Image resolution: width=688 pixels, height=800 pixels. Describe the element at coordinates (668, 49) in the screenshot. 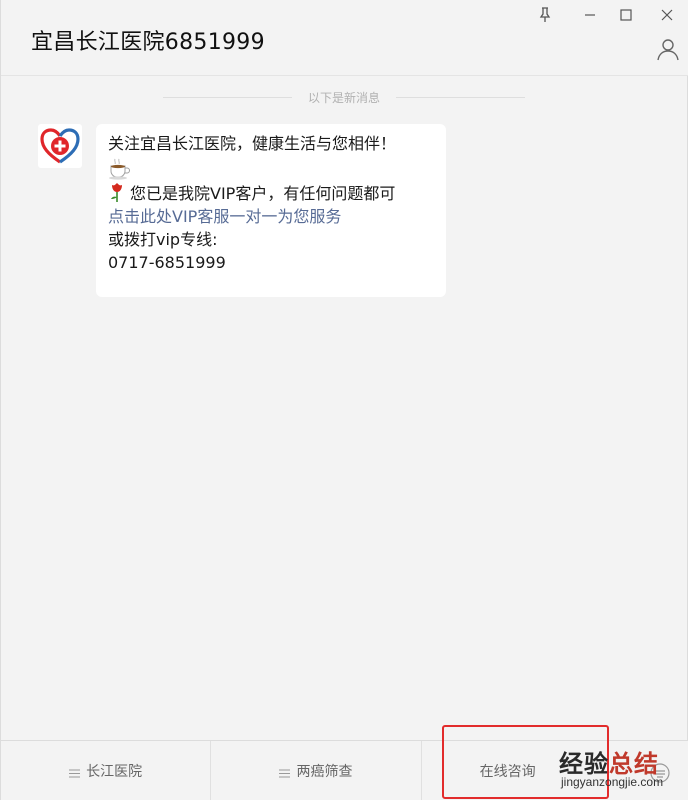

I see `profile-icon` at that location.